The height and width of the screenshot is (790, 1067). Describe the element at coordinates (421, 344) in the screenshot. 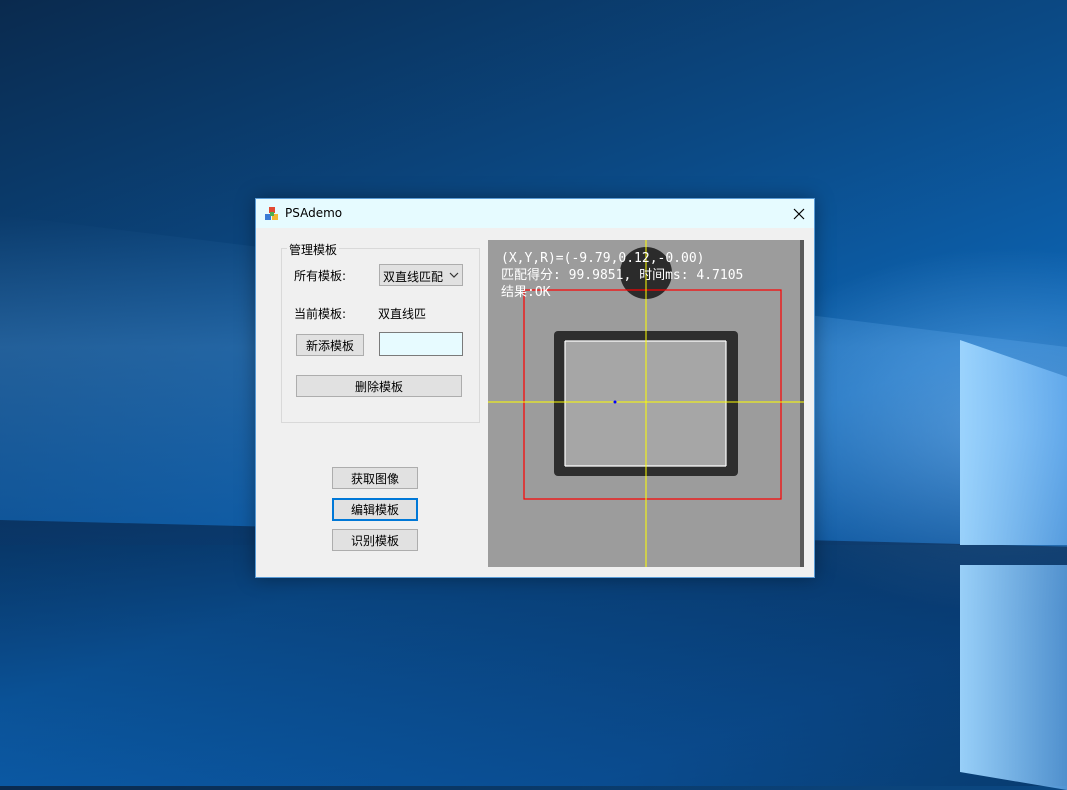

I see `new-template-name-input` at that location.